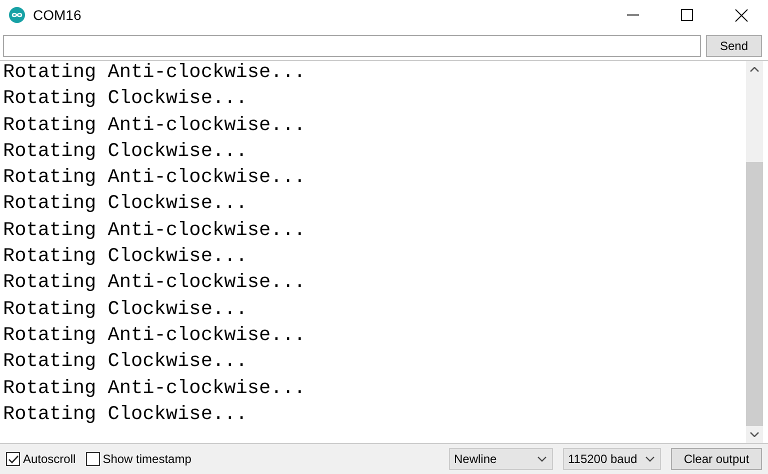  What do you see at coordinates (612, 459) in the screenshot?
I see `baud-rate-dropdown: 115200 baud` at bounding box center [612, 459].